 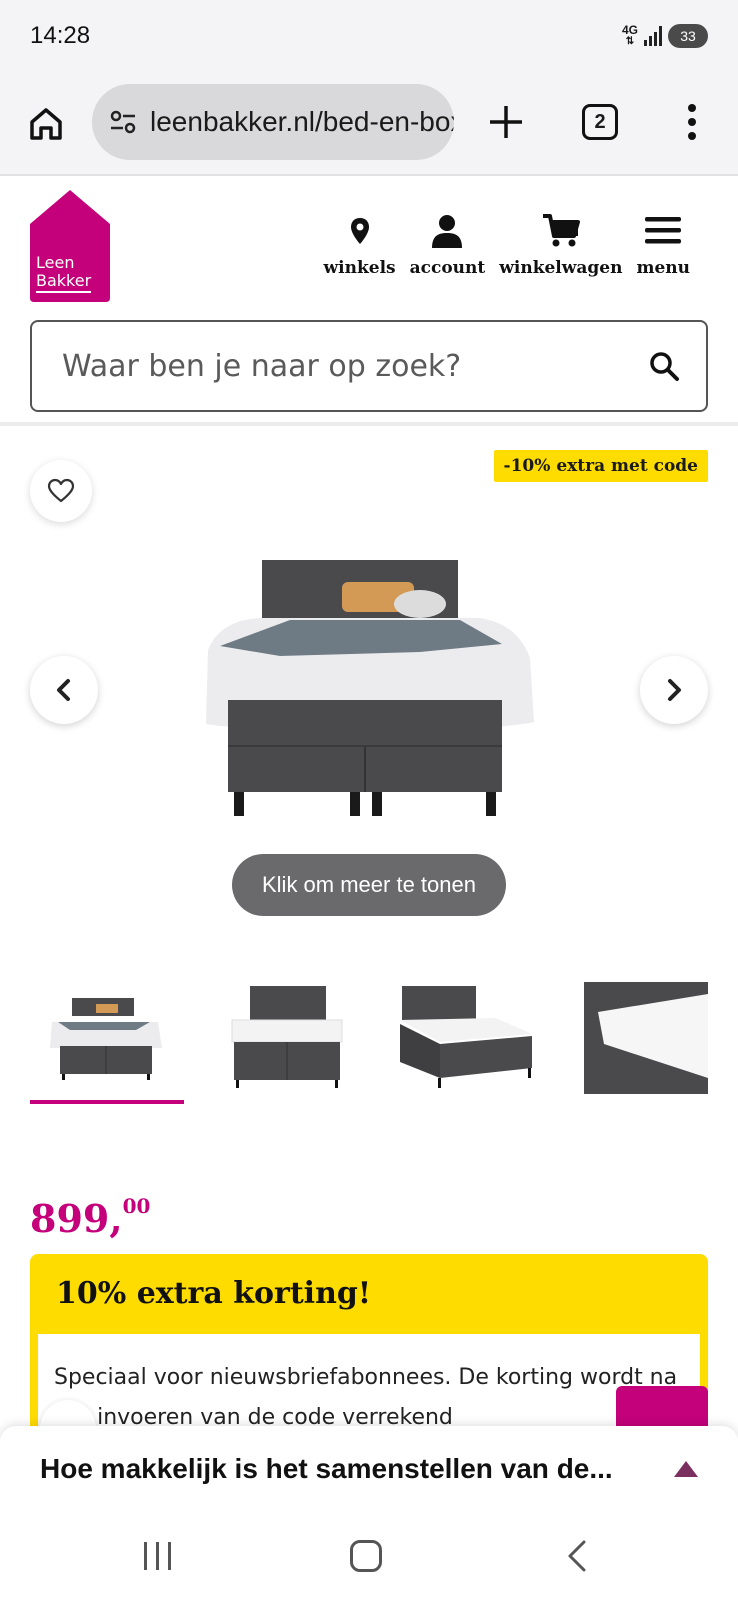 What do you see at coordinates (663, 230) in the screenshot?
I see `hamburger-icon` at bounding box center [663, 230].